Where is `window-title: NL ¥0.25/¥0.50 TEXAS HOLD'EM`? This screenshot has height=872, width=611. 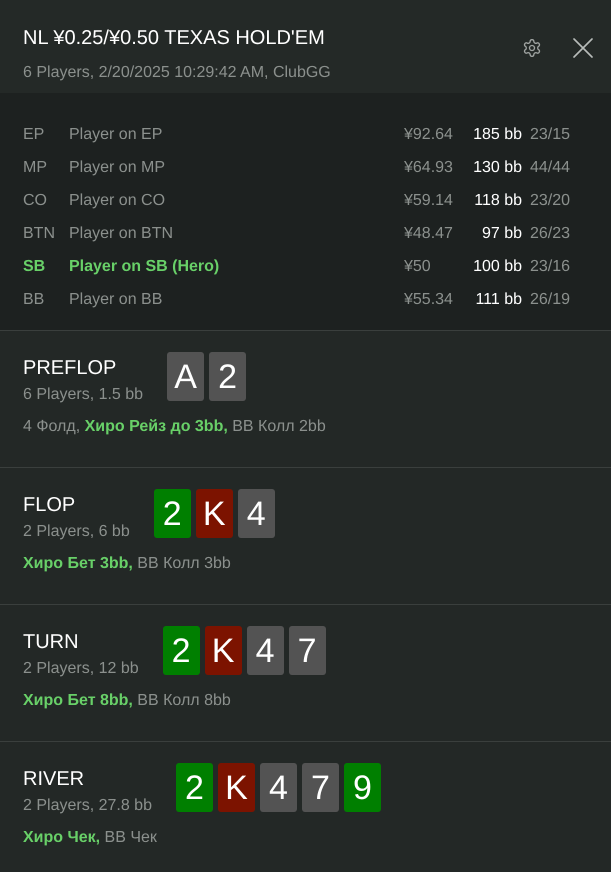
window-title: NL ¥0.25/¥0.50 TEXAS HOLD'EM is located at coordinates (174, 38).